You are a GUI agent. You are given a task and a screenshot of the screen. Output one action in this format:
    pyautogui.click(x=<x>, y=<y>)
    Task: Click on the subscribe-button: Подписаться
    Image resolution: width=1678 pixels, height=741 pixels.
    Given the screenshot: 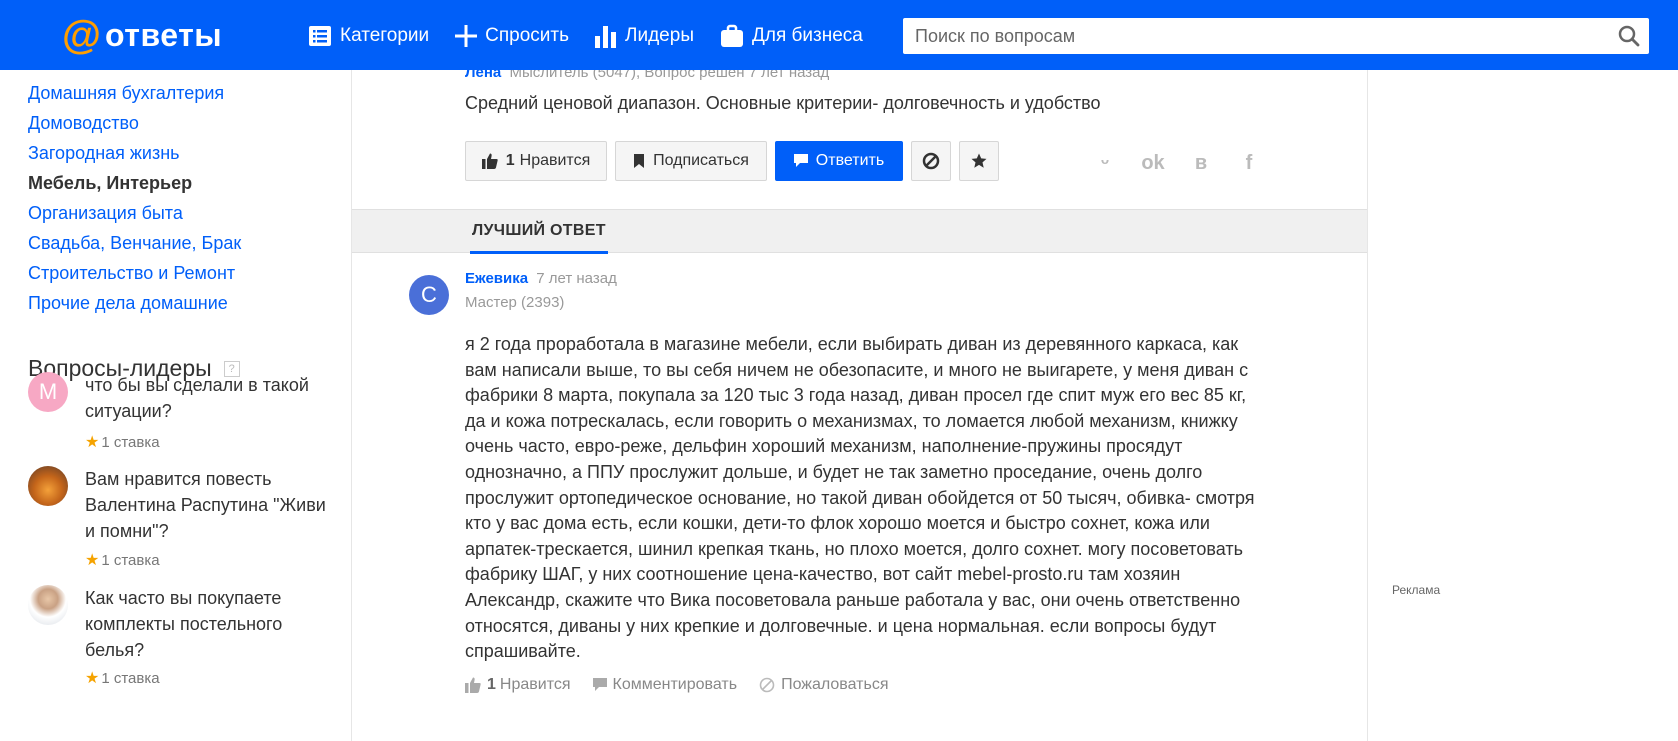 What is the action you would take?
    pyautogui.click(x=691, y=161)
    